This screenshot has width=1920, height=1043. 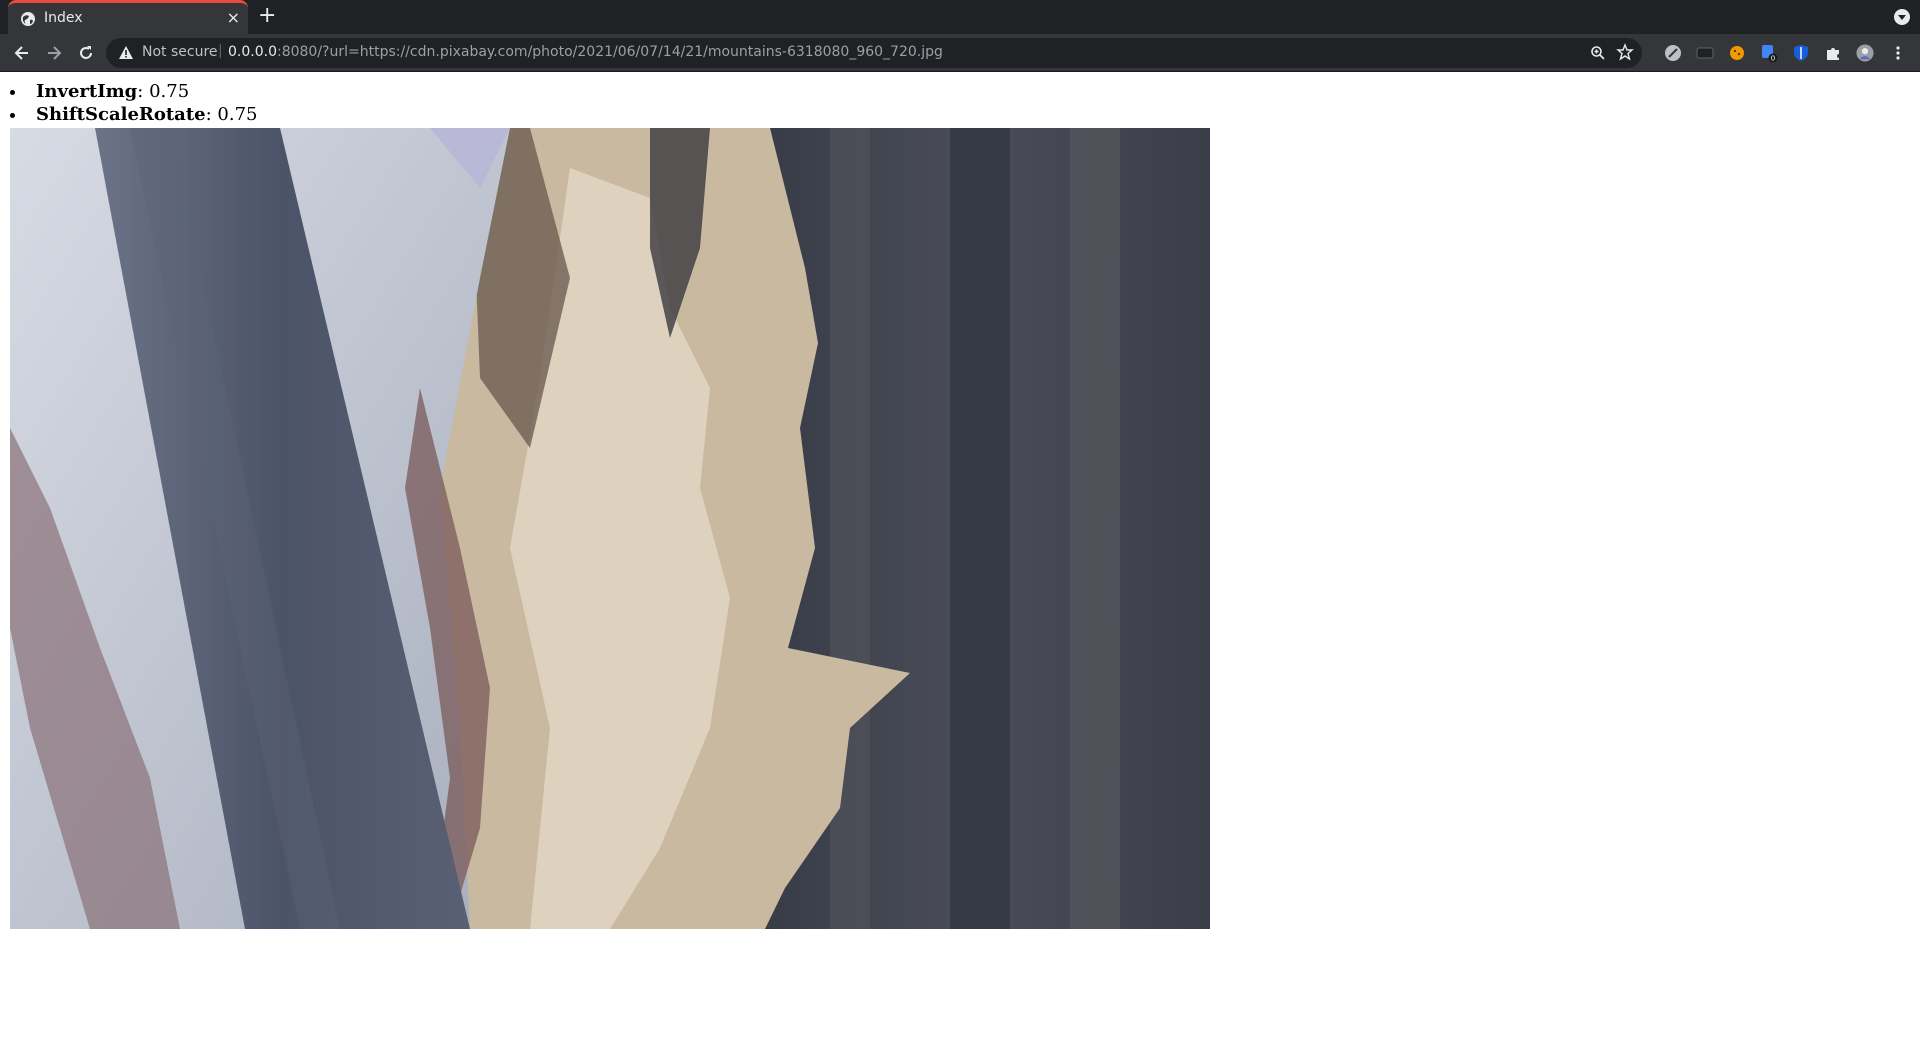 What do you see at coordinates (86, 53) in the screenshot?
I see `reload-icon` at bounding box center [86, 53].